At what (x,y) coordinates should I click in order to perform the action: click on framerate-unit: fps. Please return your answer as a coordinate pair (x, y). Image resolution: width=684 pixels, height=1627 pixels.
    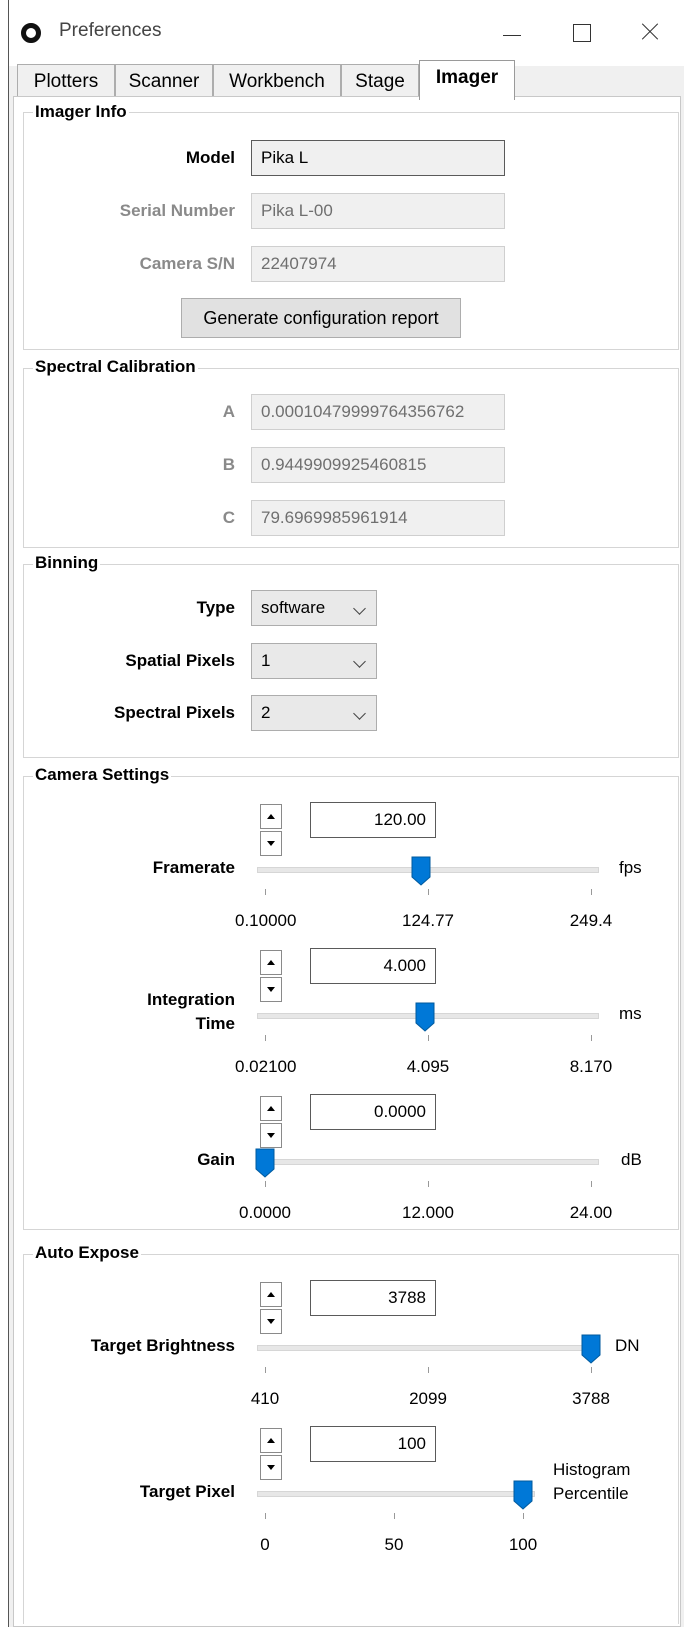
    Looking at the image, I should click on (630, 867).